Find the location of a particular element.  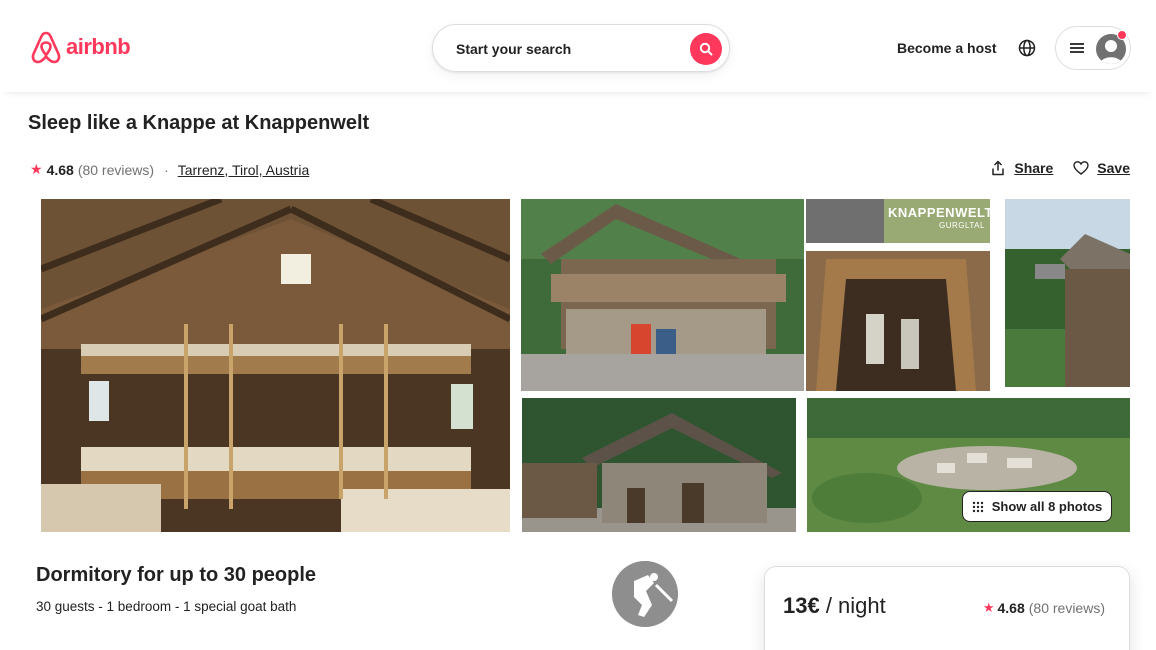

airbnb-logo: airbnb is located at coordinates (80, 48).